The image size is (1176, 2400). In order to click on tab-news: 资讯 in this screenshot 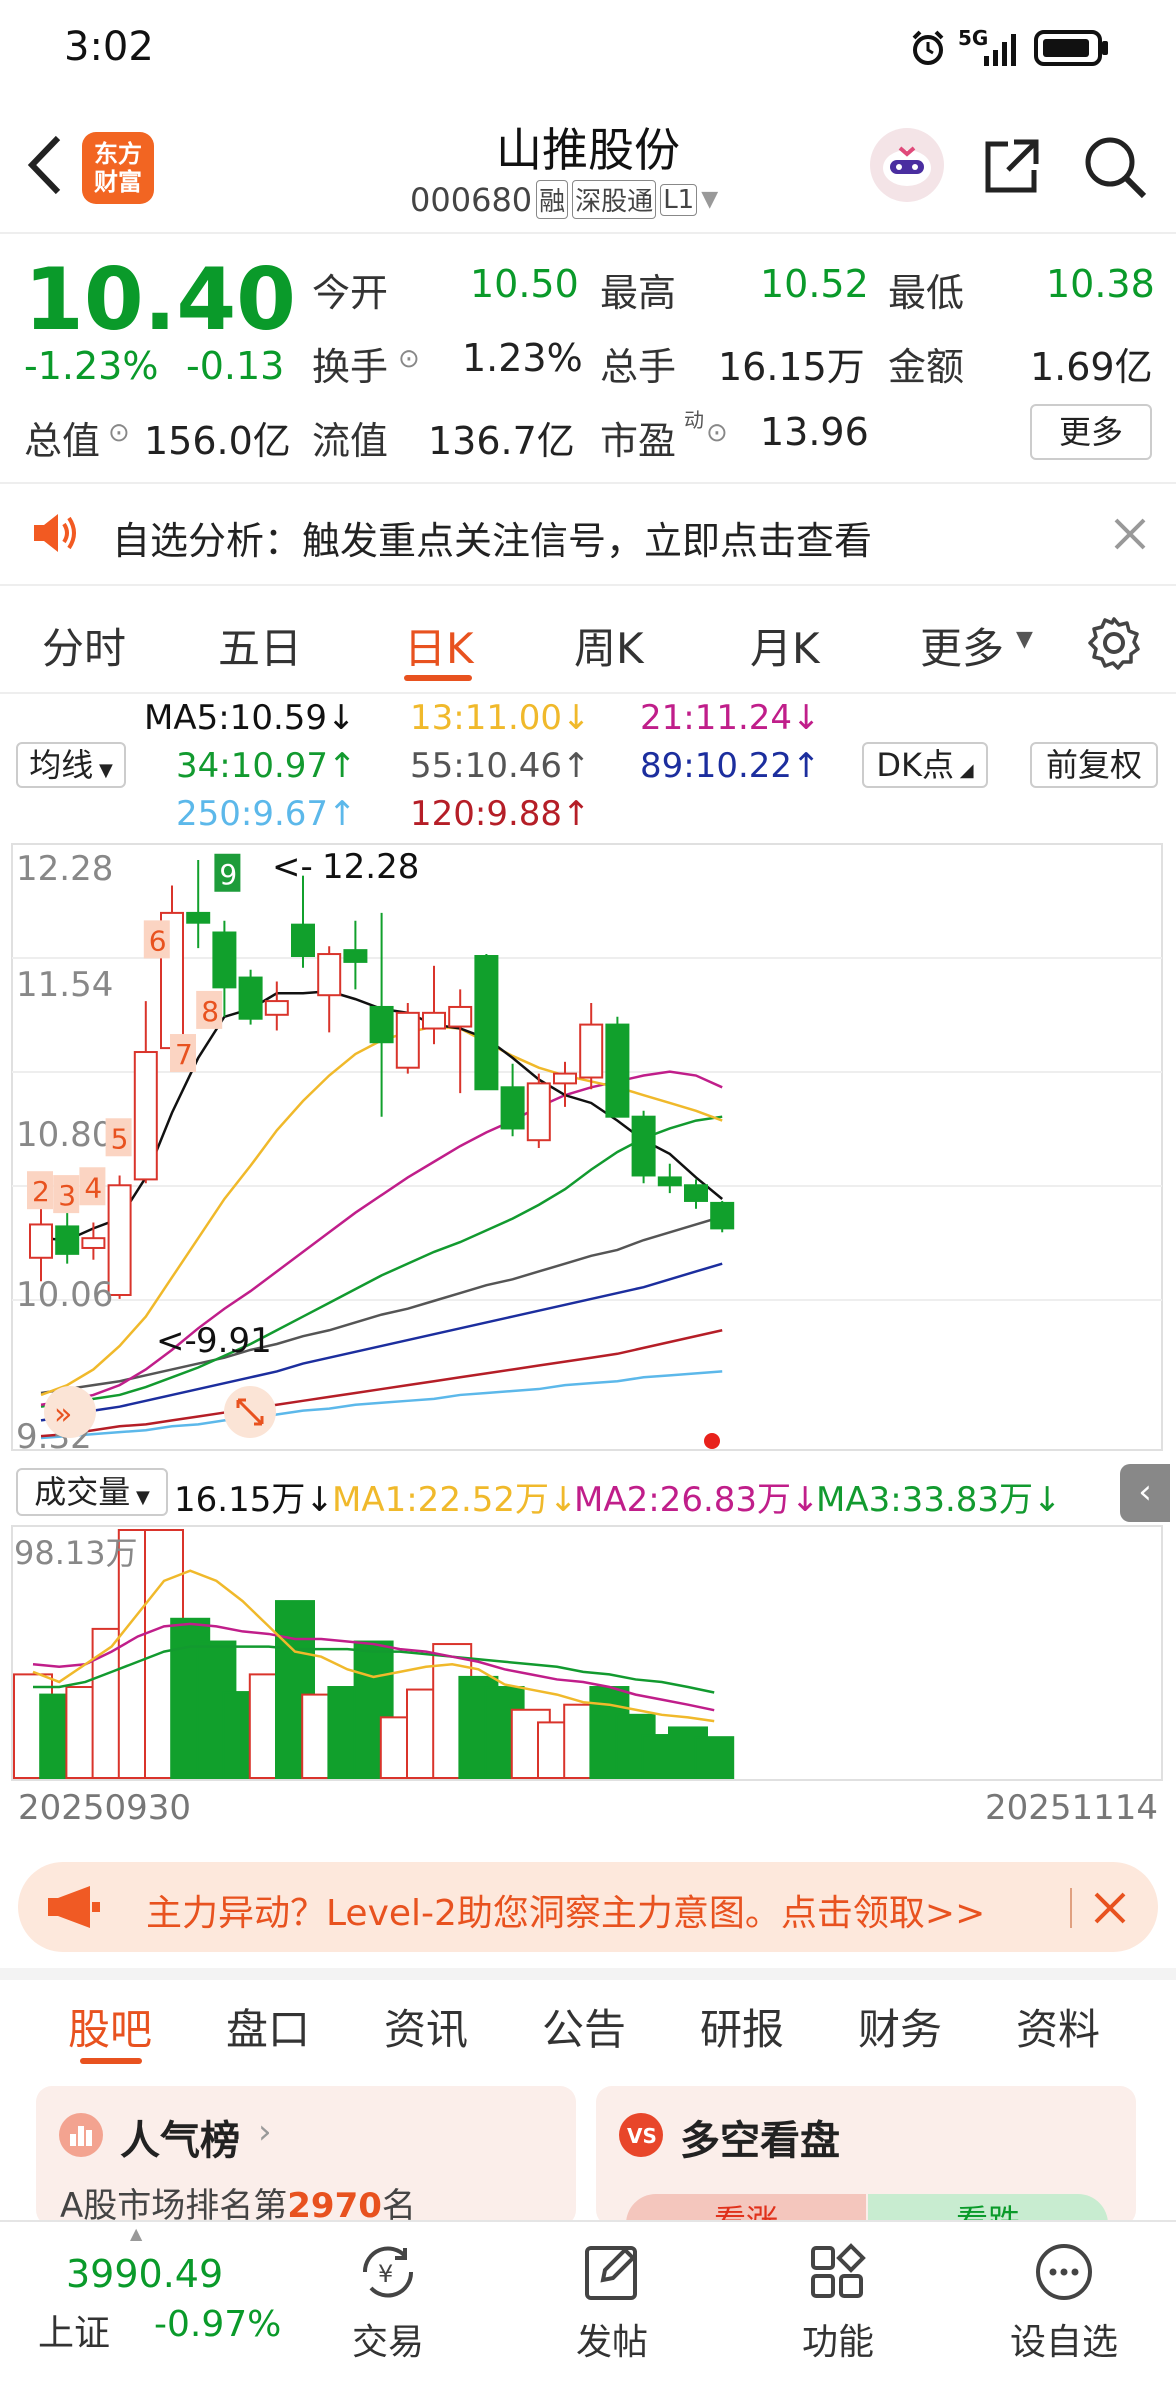, I will do `click(426, 2026)`.